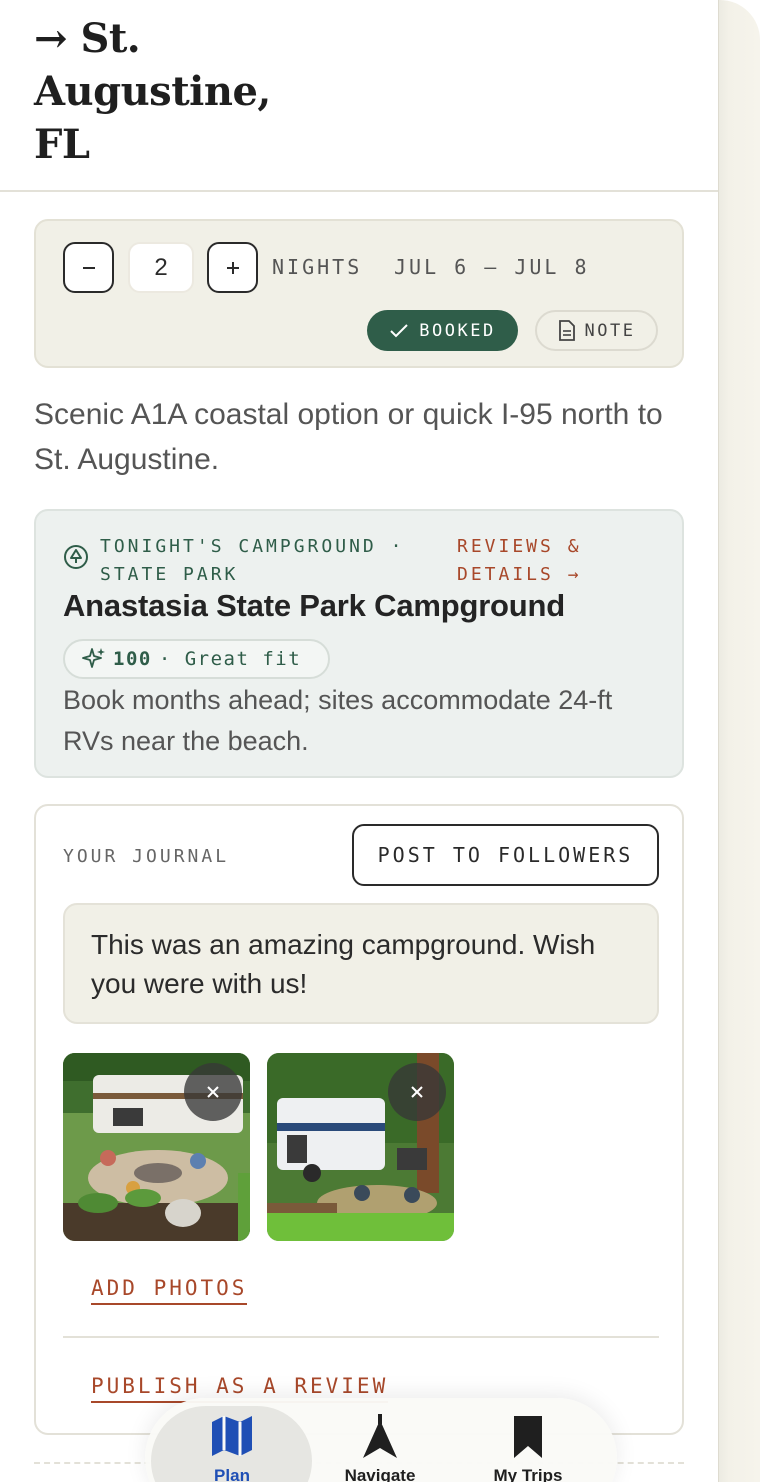  What do you see at coordinates (457, 330) in the screenshot?
I see `booked-label: BOOKED` at bounding box center [457, 330].